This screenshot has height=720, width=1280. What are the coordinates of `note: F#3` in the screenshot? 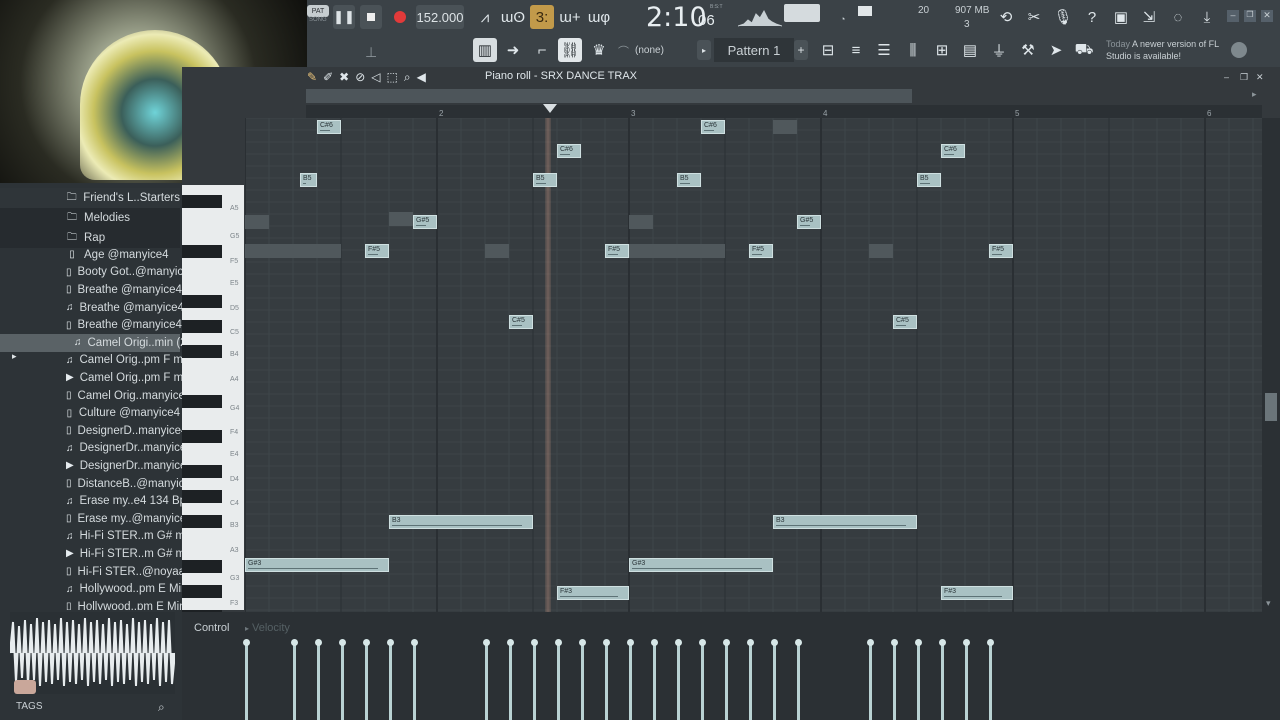 It's located at (593, 593).